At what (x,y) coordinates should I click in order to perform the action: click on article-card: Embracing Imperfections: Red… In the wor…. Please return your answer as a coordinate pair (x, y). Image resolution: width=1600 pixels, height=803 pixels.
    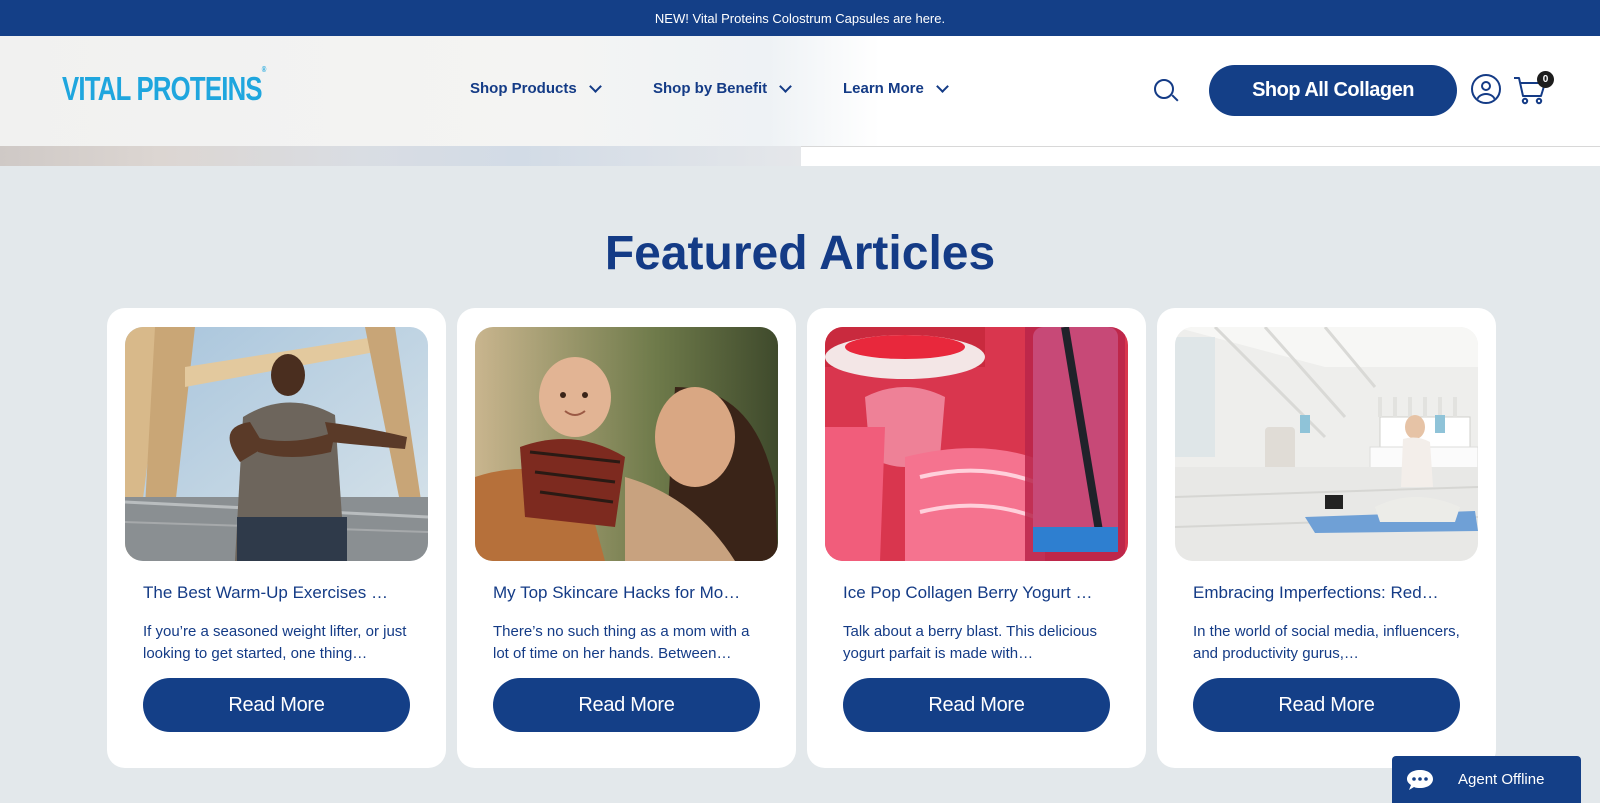
    Looking at the image, I should click on (1326, 538).